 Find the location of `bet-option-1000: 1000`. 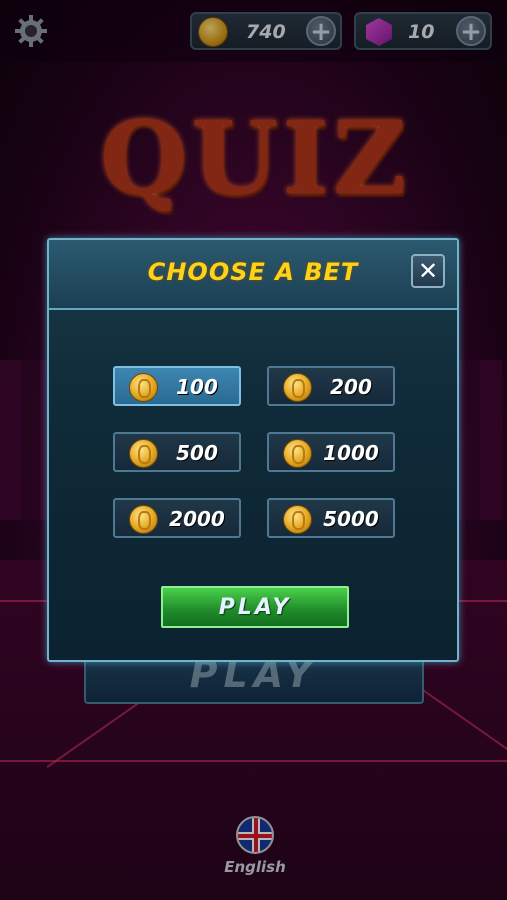

bet-option-1000: 1000 is located at coordinates (331, 452).